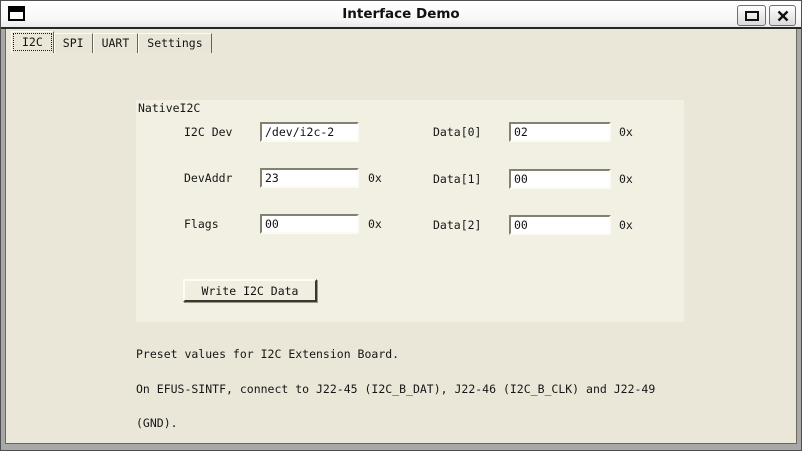 The image size is (802, 451). Describe the element at coordinates (560, 179) in the screenshot. I see `data1-input` at that location.